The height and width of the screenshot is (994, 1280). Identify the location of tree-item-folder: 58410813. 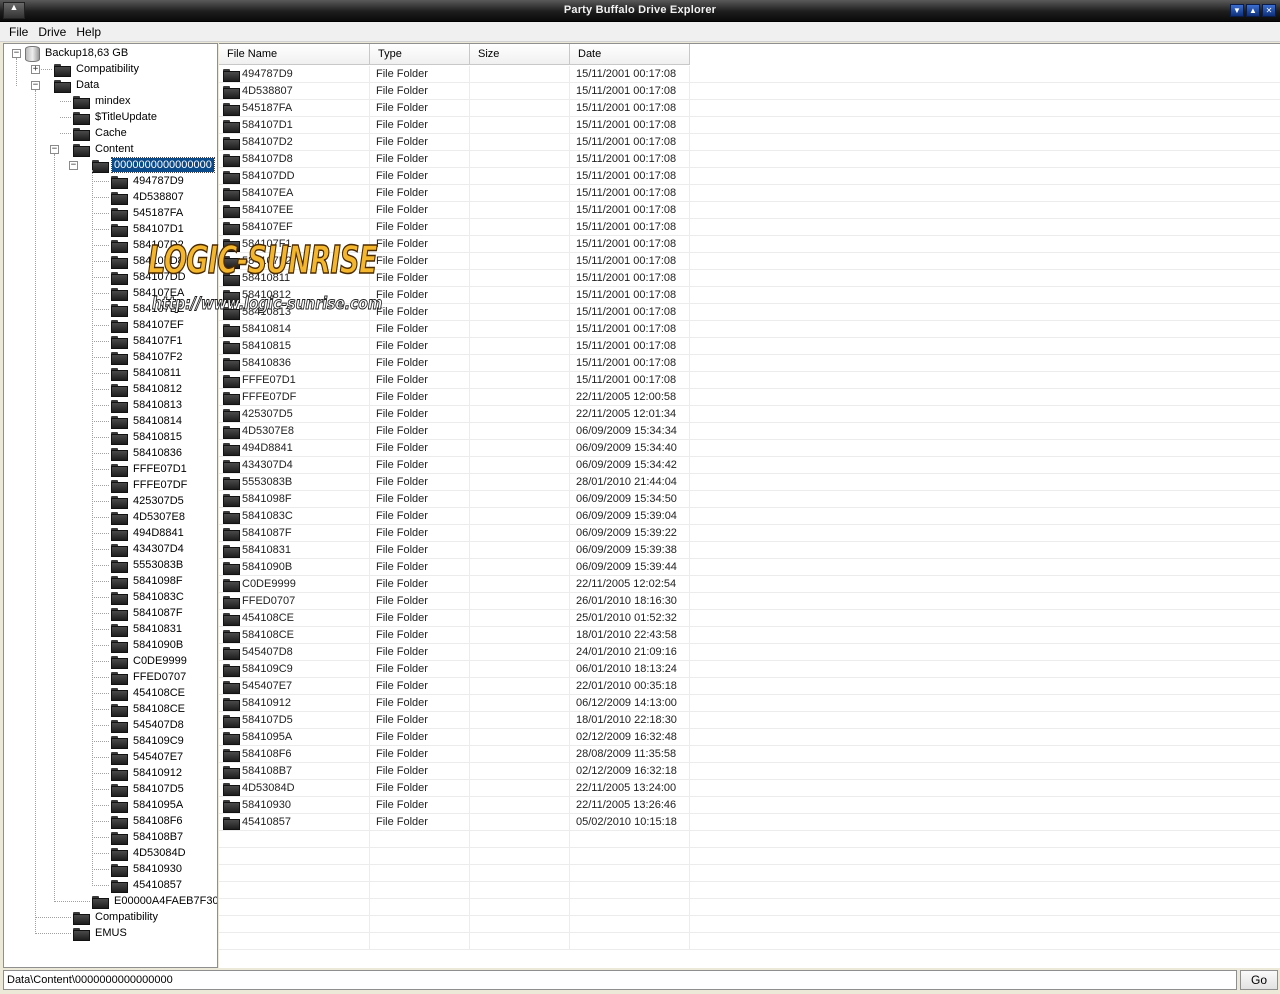
(147, 405).